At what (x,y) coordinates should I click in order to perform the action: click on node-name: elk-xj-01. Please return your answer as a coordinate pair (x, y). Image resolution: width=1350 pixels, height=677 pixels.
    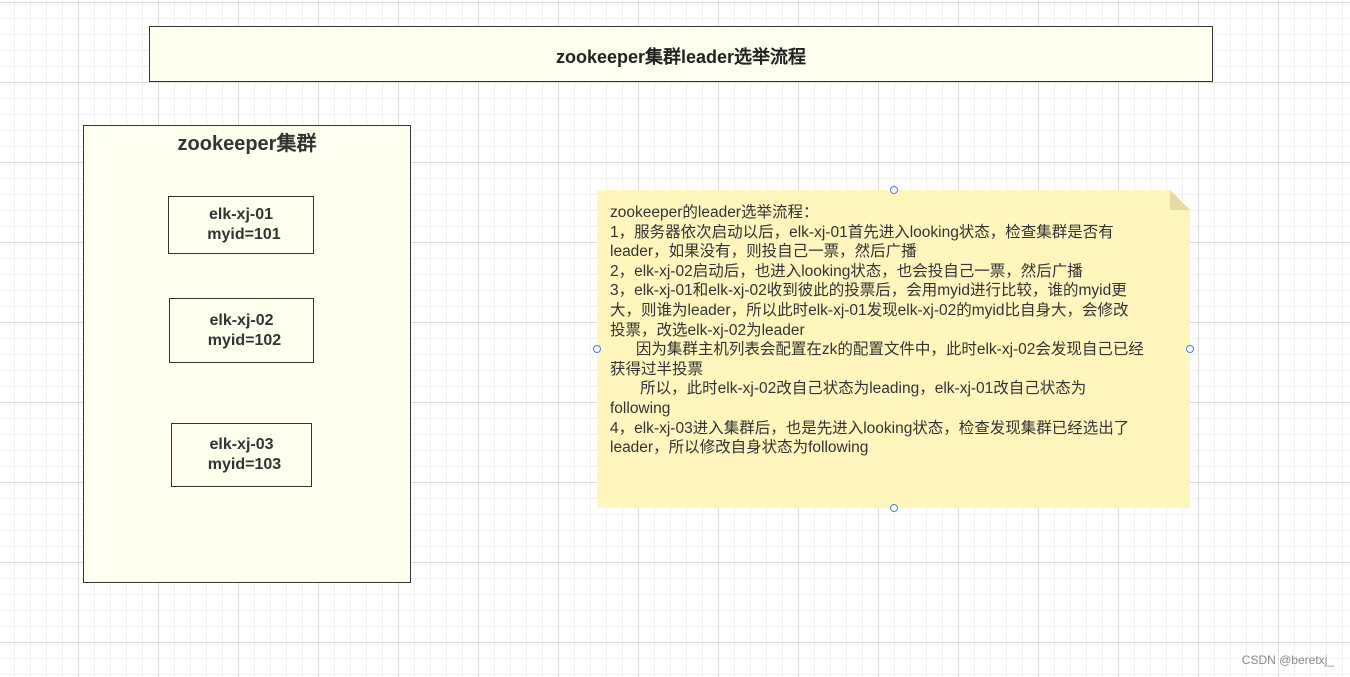
    Looking at the image, I should click on (241, 214).